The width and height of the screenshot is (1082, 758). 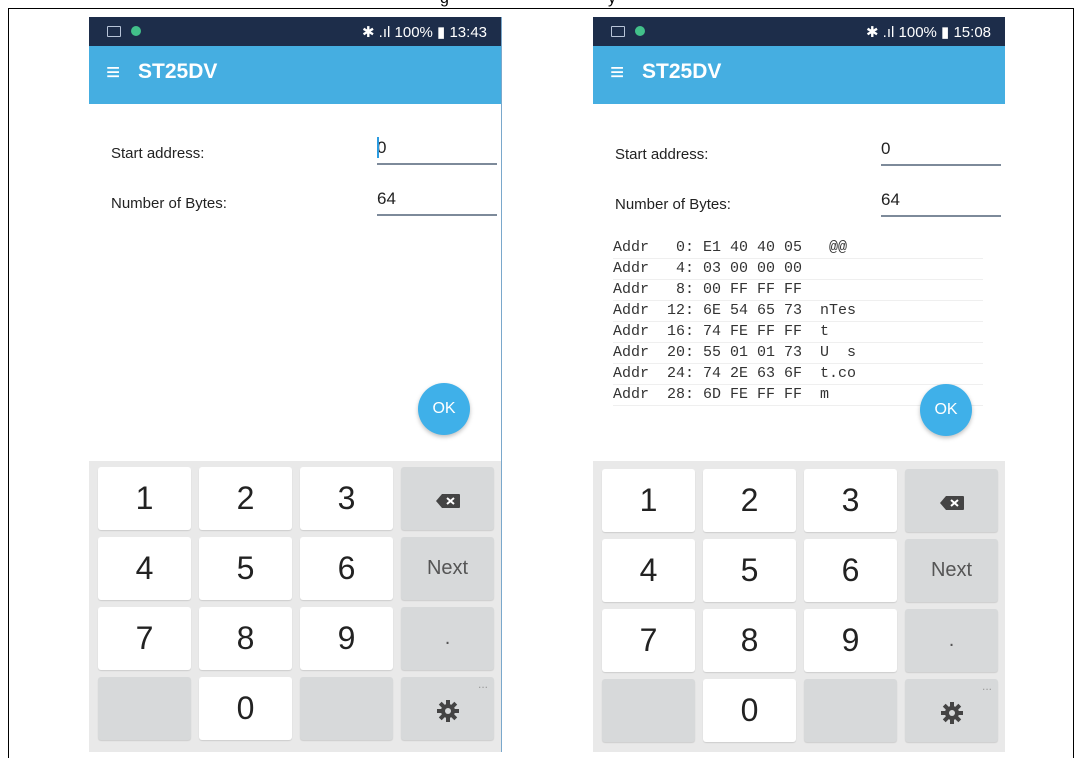 What do you see at coordinates (798, 290) in the screenshot?
I see `memory-dump-row: Addr 8: 00 FF FF FF` at bounding box center [798, 290].